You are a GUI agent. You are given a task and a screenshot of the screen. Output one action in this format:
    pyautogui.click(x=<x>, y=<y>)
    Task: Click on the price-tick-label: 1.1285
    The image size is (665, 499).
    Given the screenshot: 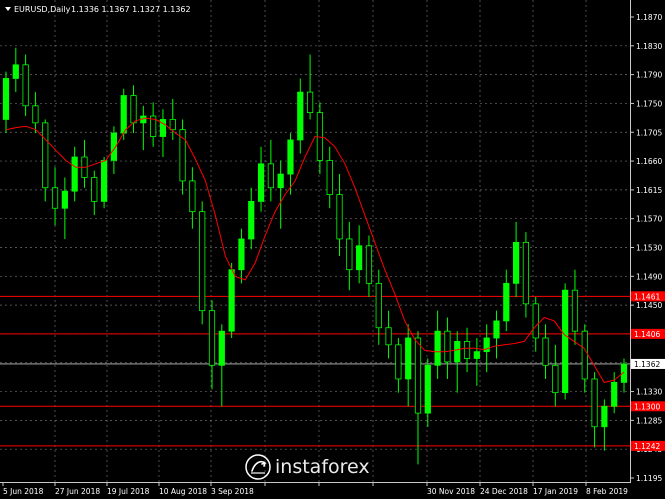 What is the action you would take?
    pyautogui.click(x=649, y=420)
    